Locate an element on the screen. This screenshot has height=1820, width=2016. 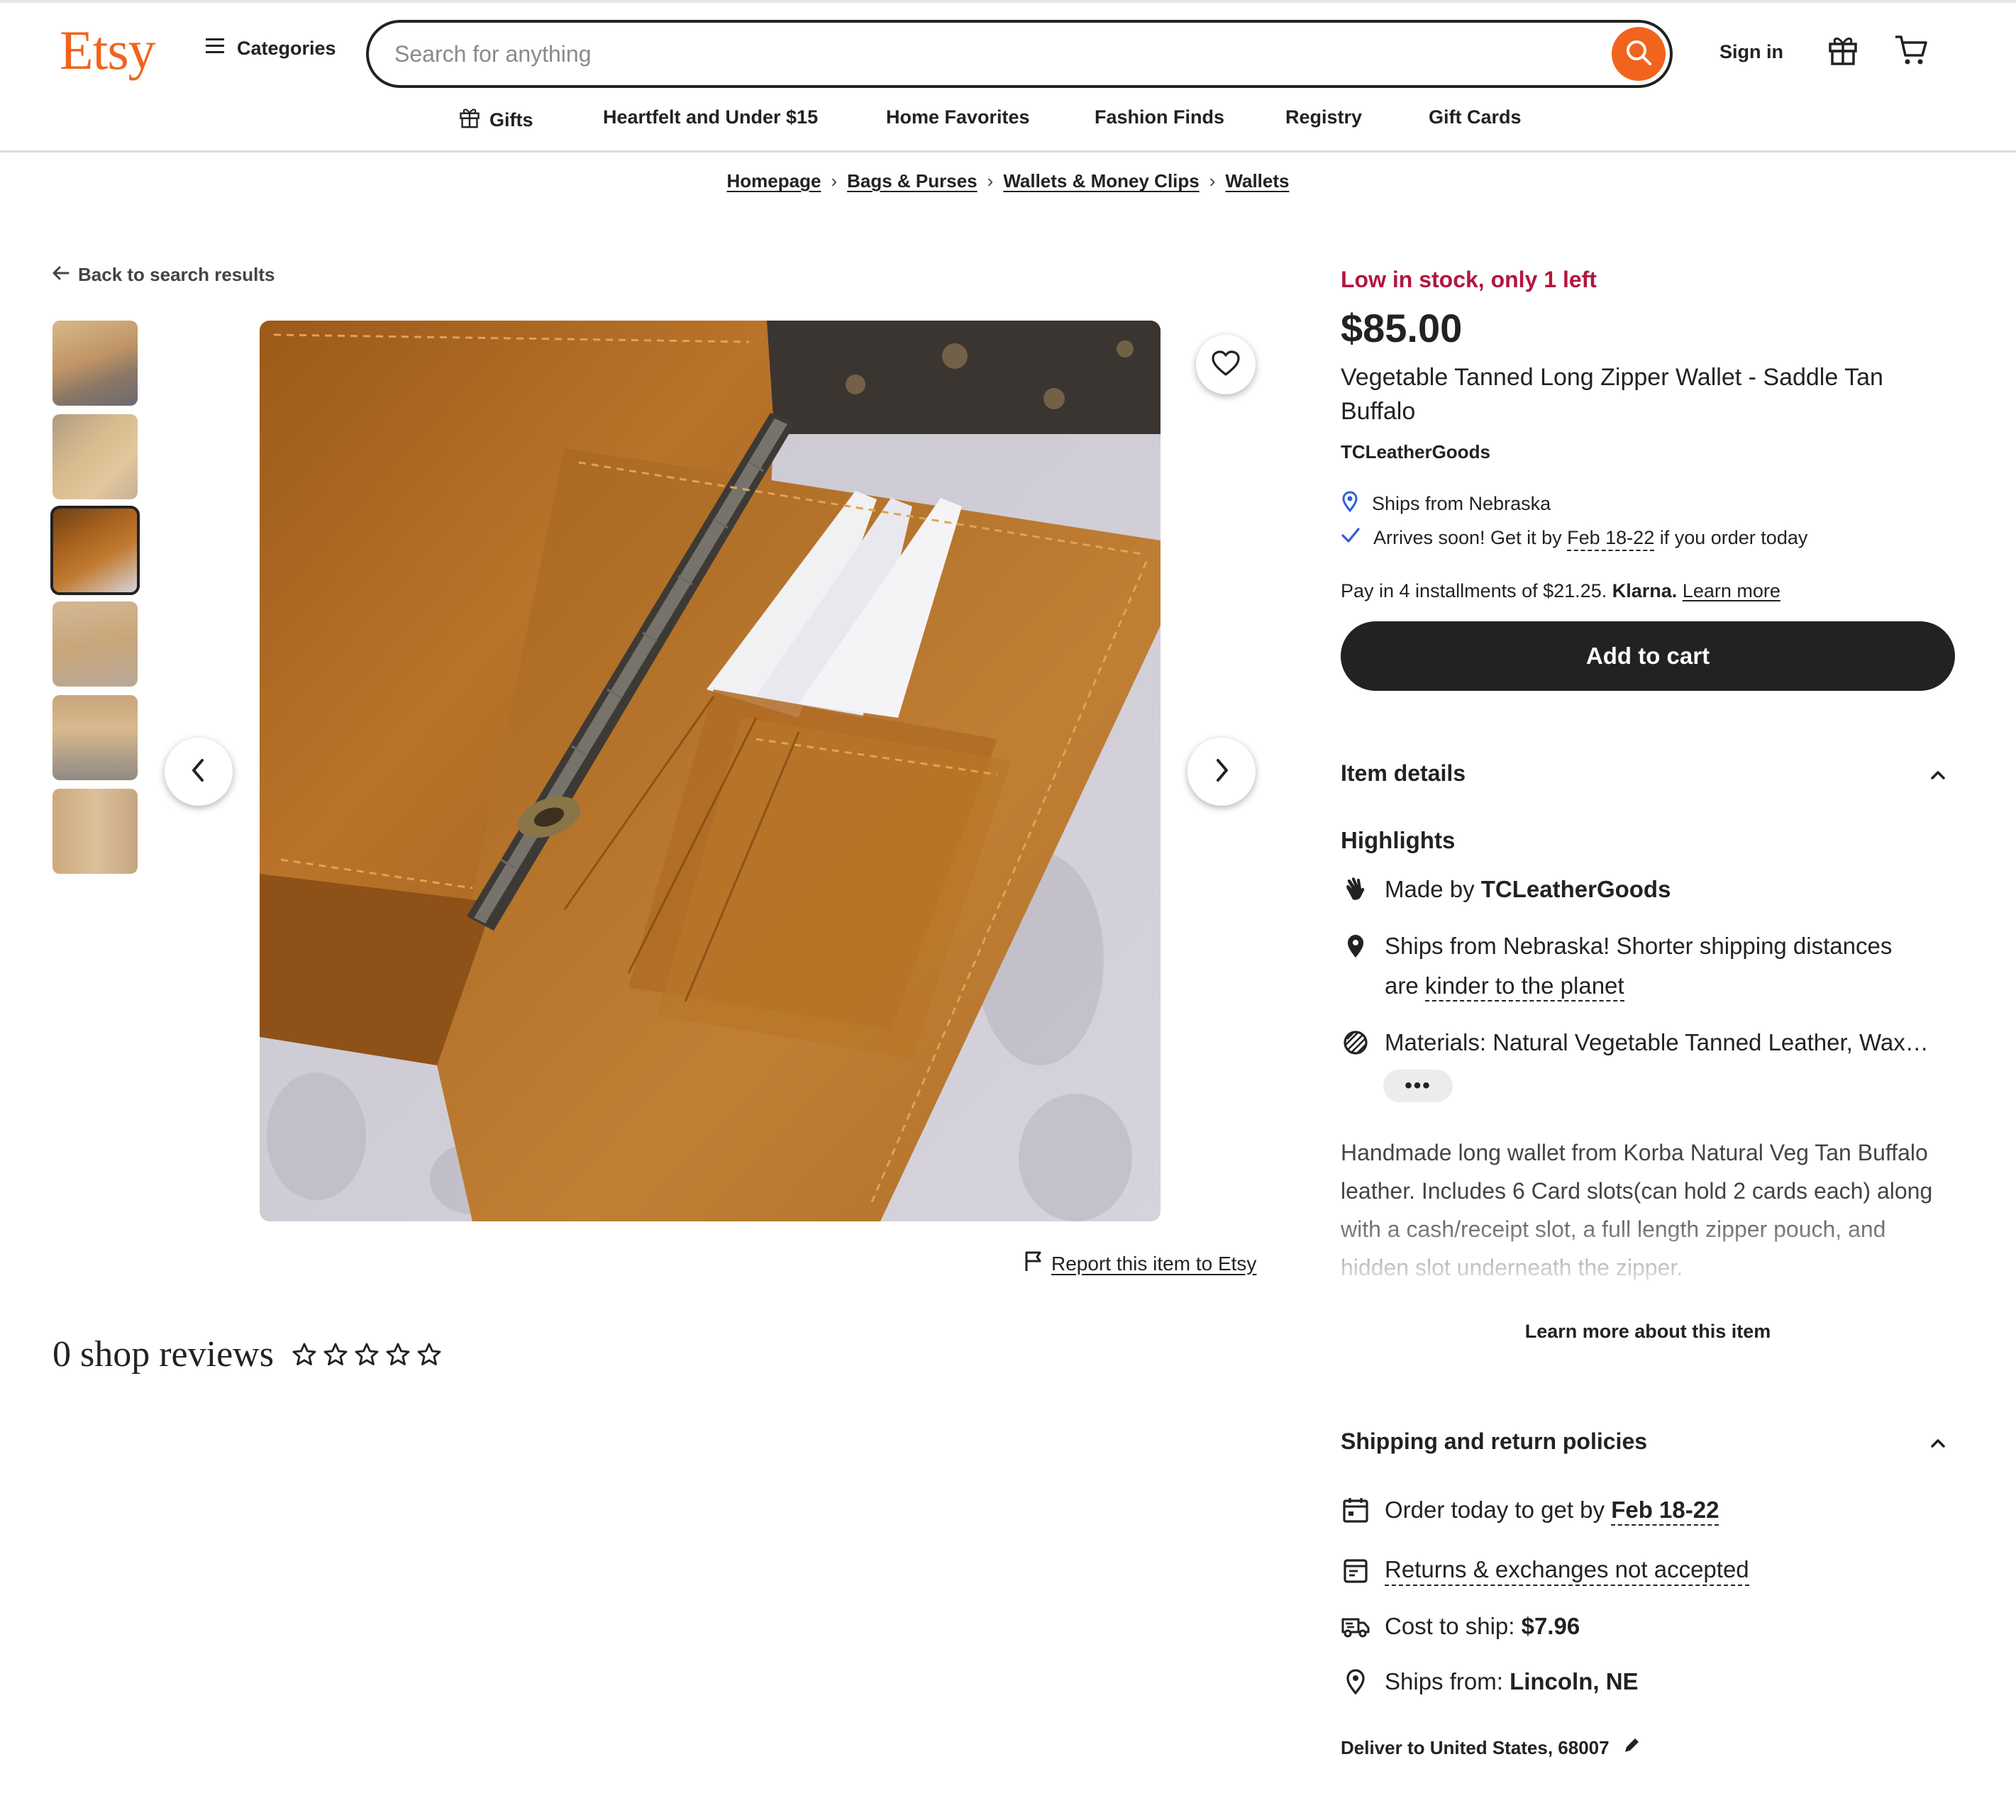
cost-to-ship-value: $7.96 is located at coordinates (1551, 1626).